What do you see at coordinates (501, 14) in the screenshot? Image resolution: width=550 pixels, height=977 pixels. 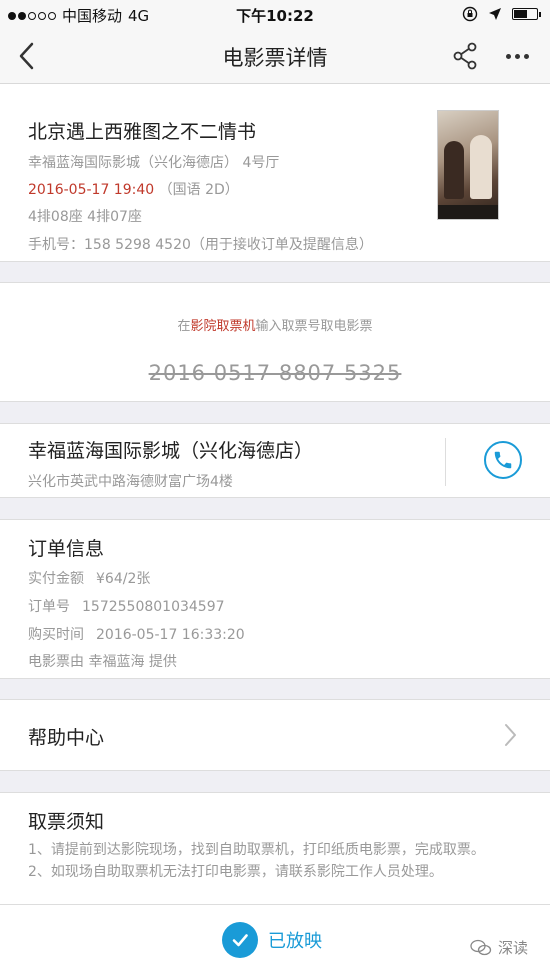 I see `status-right` at bounding box center [501, 14].